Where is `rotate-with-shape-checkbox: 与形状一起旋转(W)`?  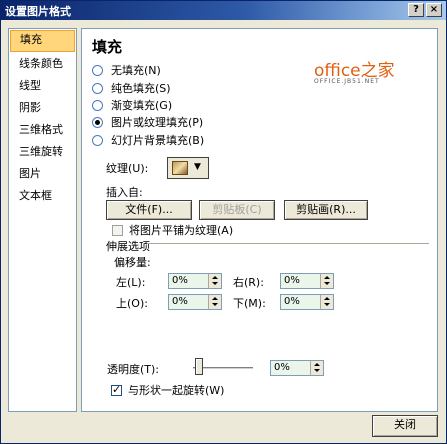 rotate-with-shape-checkbox: 与形状一起旋转(W) is located at coordinates (167, 390).